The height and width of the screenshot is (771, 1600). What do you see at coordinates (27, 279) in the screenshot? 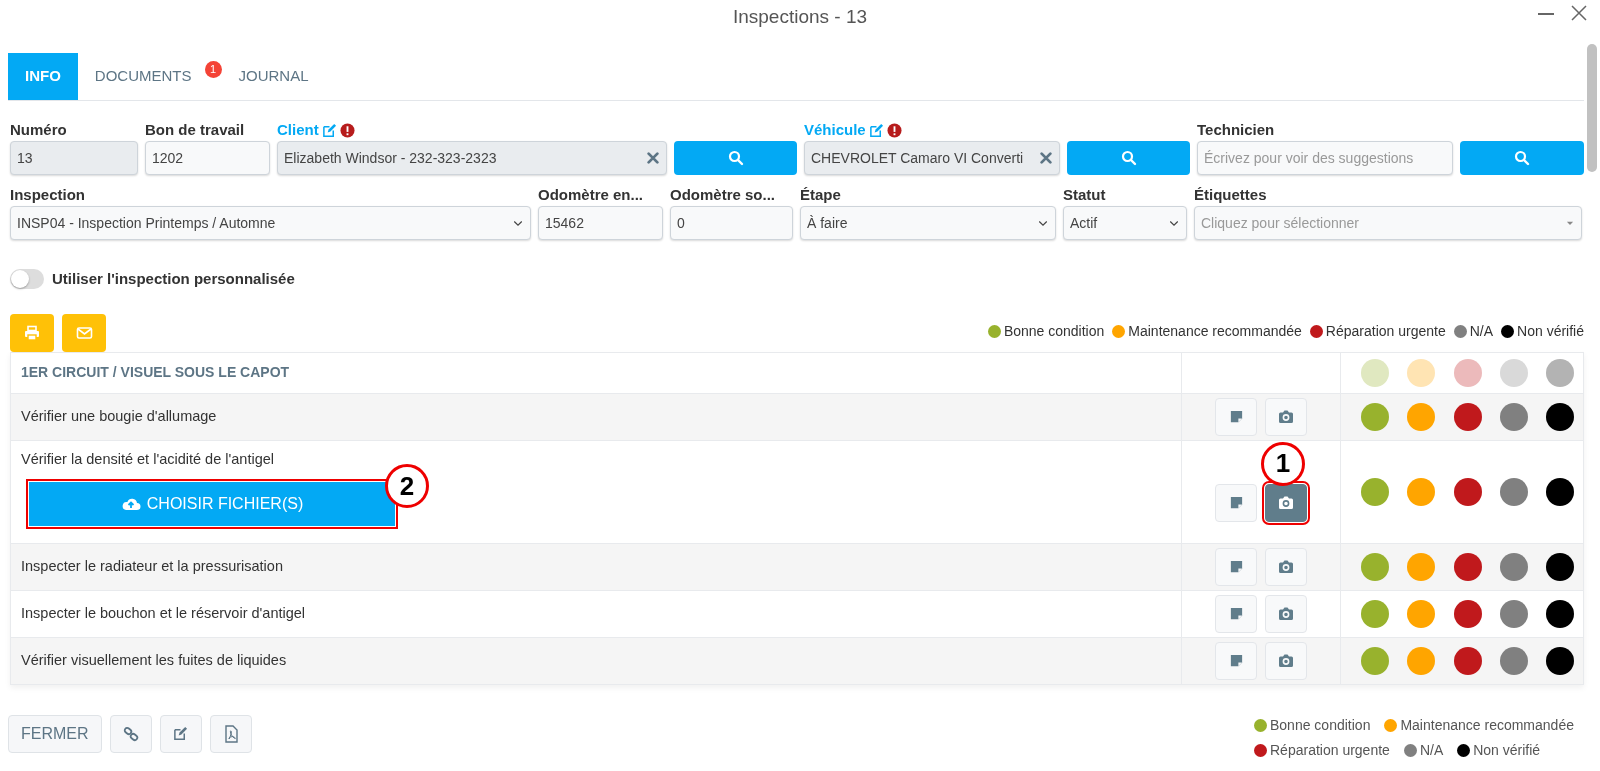
I see `toggle-switch` at bounding box center [27, 279].